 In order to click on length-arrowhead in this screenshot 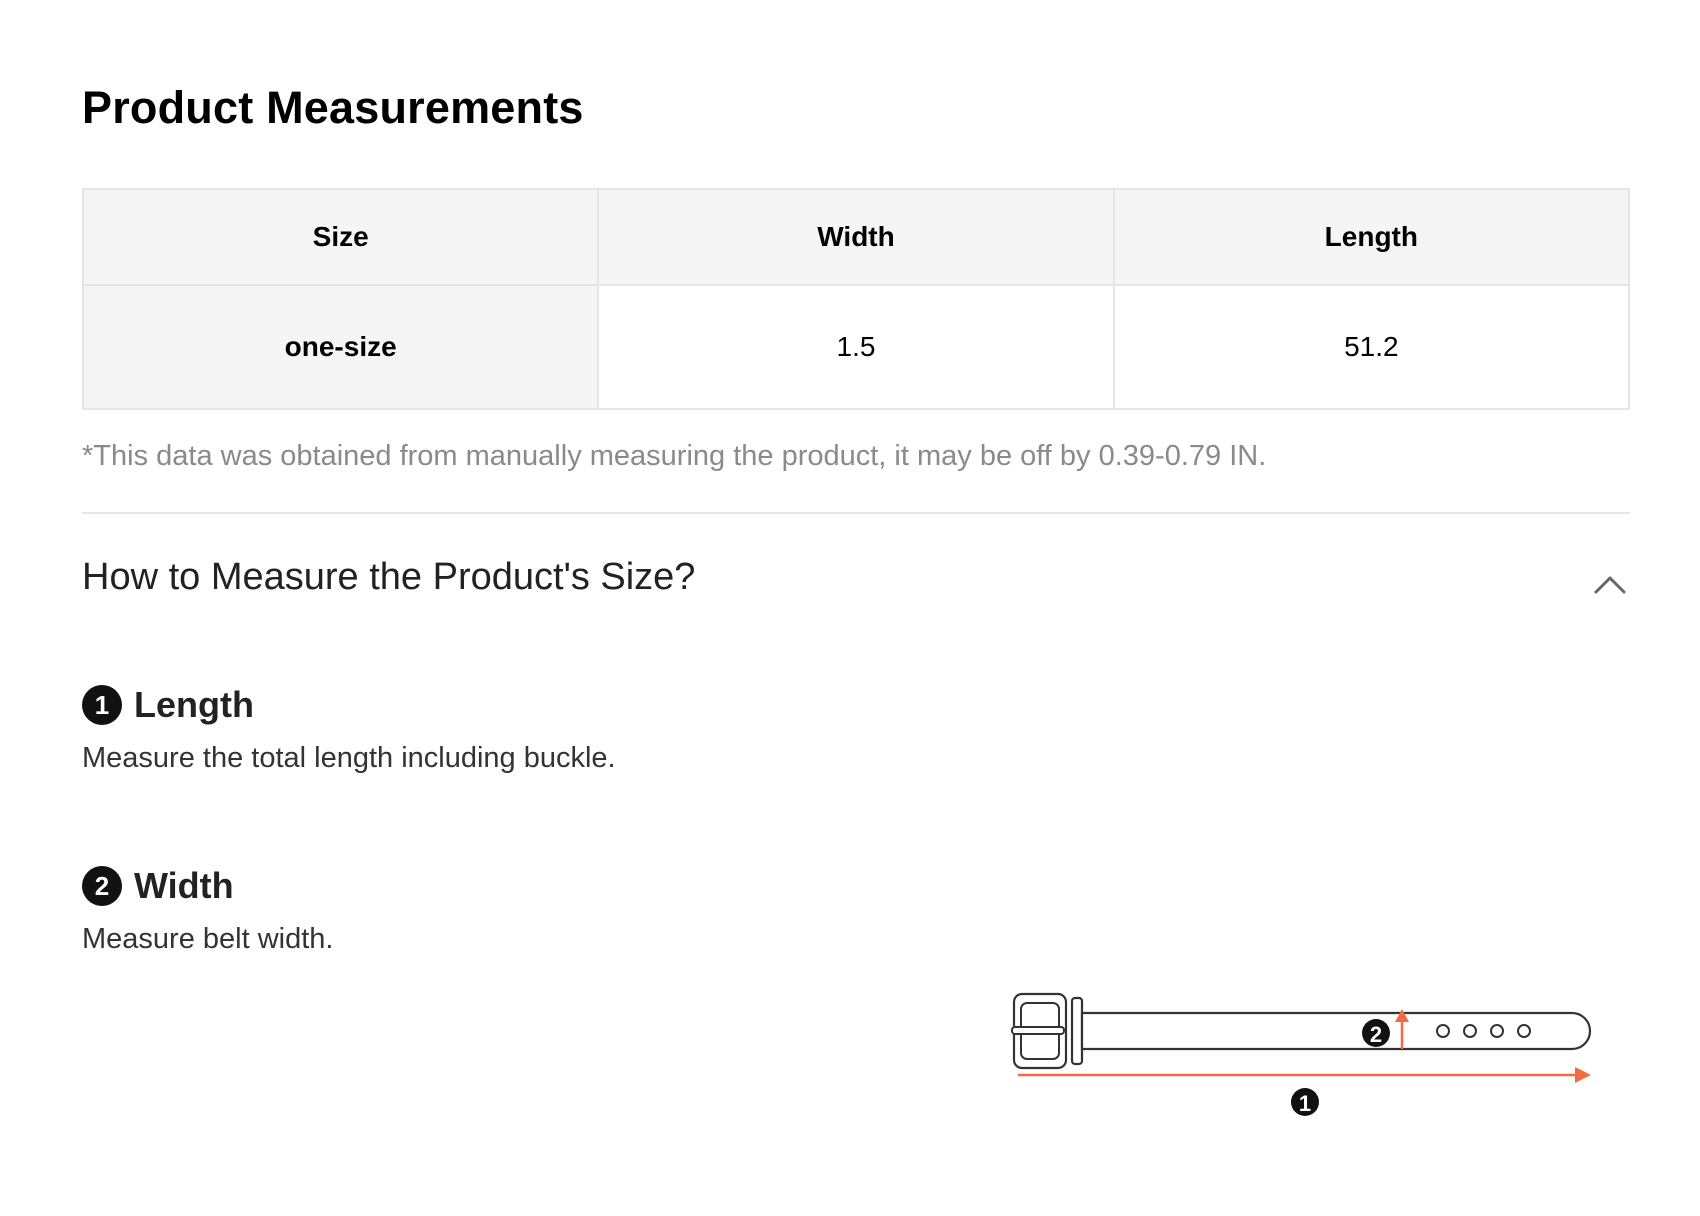, I will do `click(1583, 1075)`.